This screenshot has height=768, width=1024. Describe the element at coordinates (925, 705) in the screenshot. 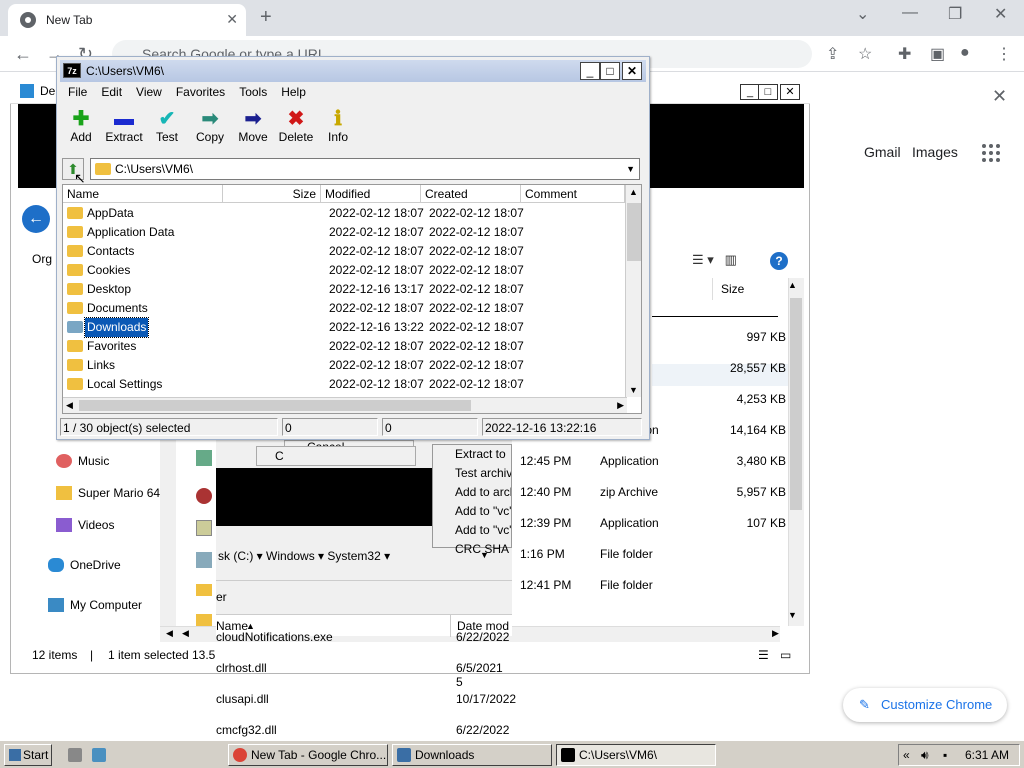

I see `customize-chrome-button: ✎ Customize Chrome` at that location.